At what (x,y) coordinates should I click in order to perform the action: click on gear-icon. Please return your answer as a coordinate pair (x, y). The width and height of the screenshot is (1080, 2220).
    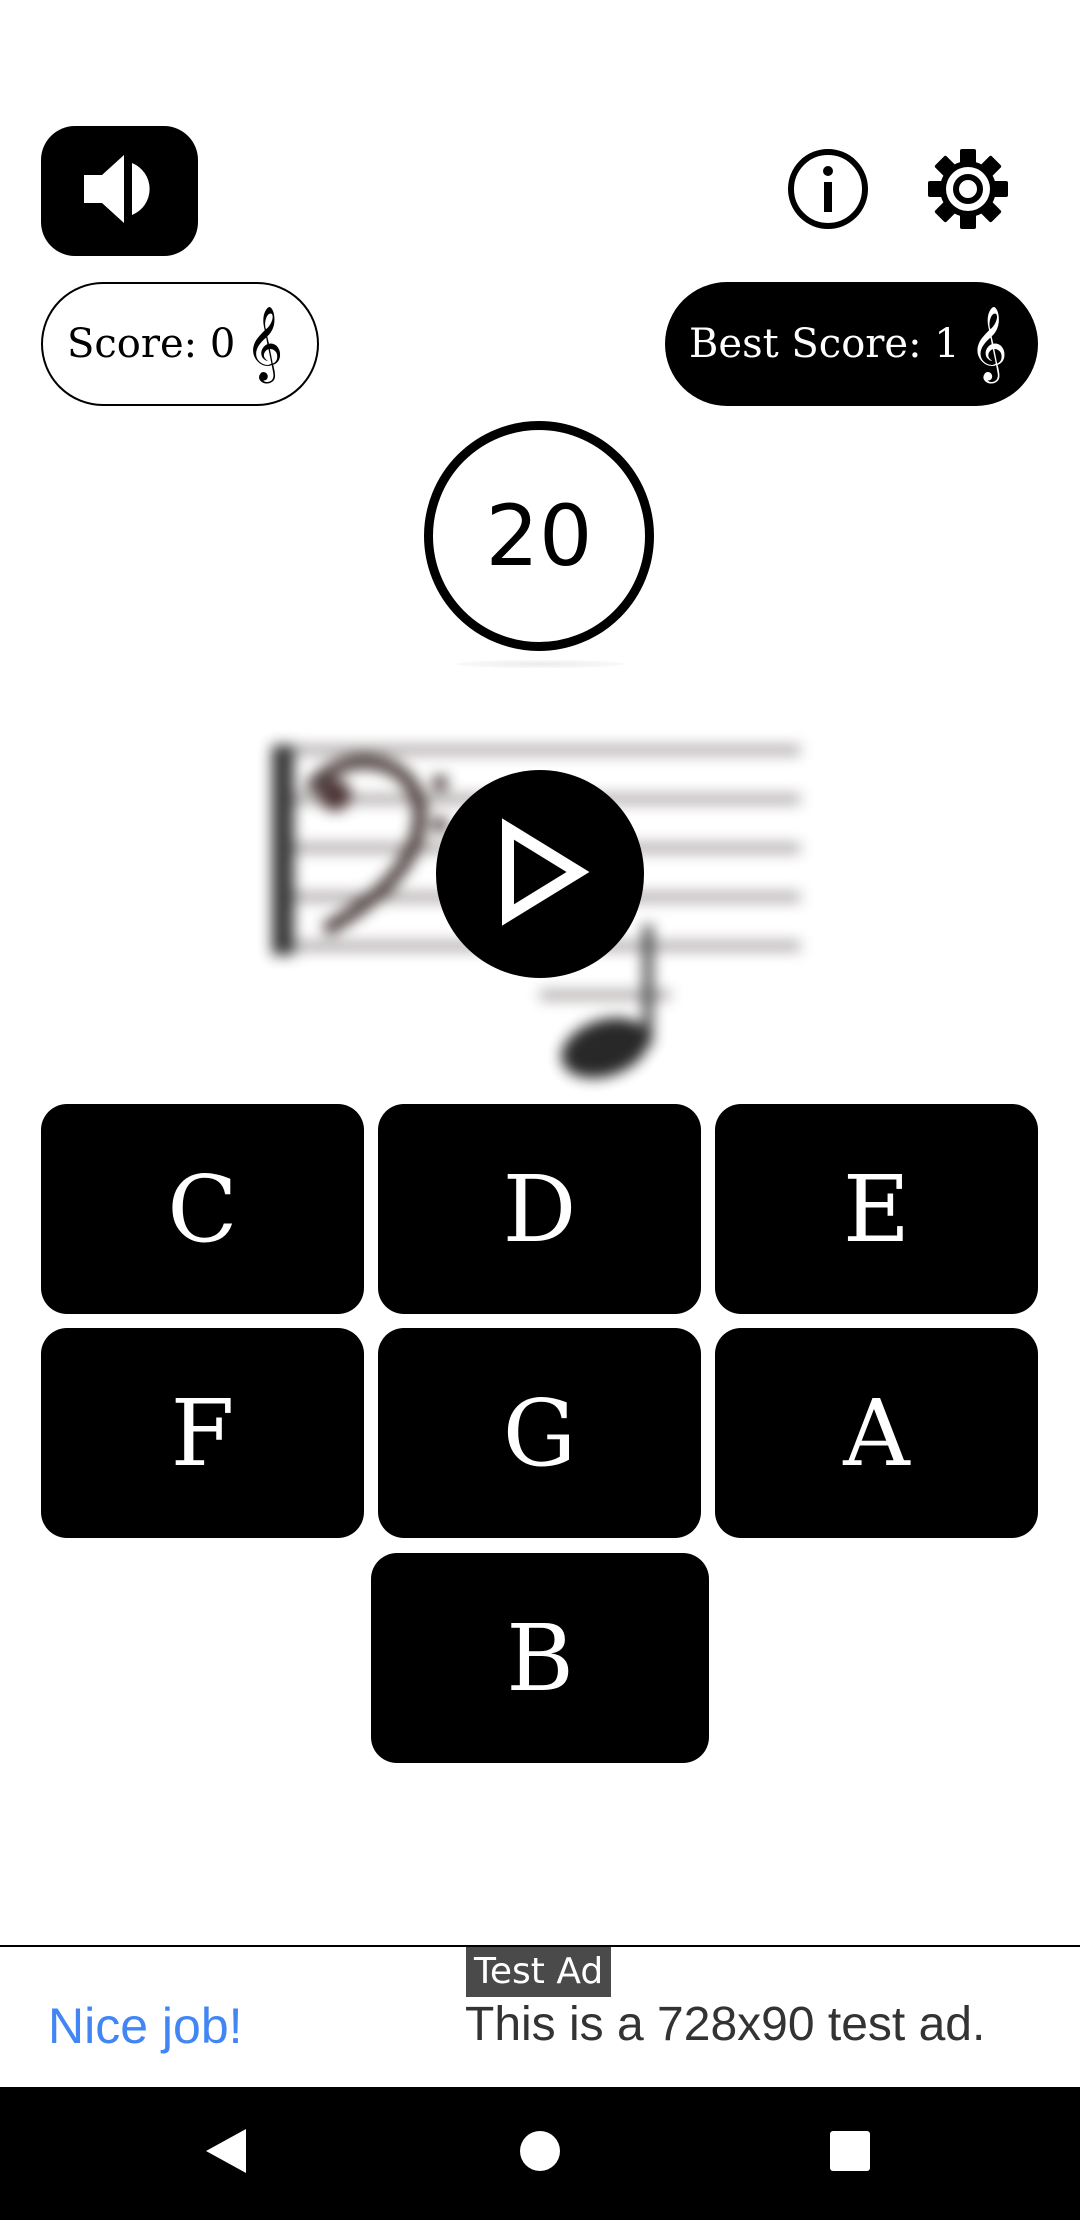
    Looking at the image, I should click on (968, 191).